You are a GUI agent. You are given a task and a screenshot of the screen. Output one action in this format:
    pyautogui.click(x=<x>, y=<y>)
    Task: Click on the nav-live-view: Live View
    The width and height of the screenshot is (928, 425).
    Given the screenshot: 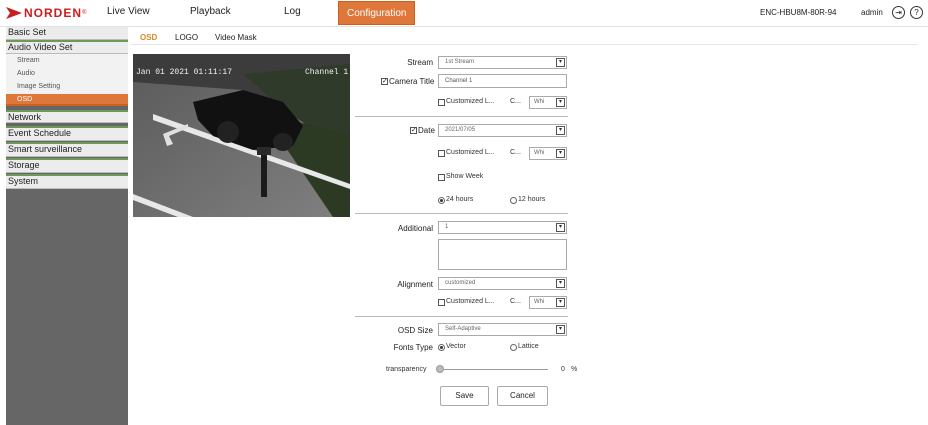 What is the action you would take?
    pyautogui.click(x=128, y=11)
    